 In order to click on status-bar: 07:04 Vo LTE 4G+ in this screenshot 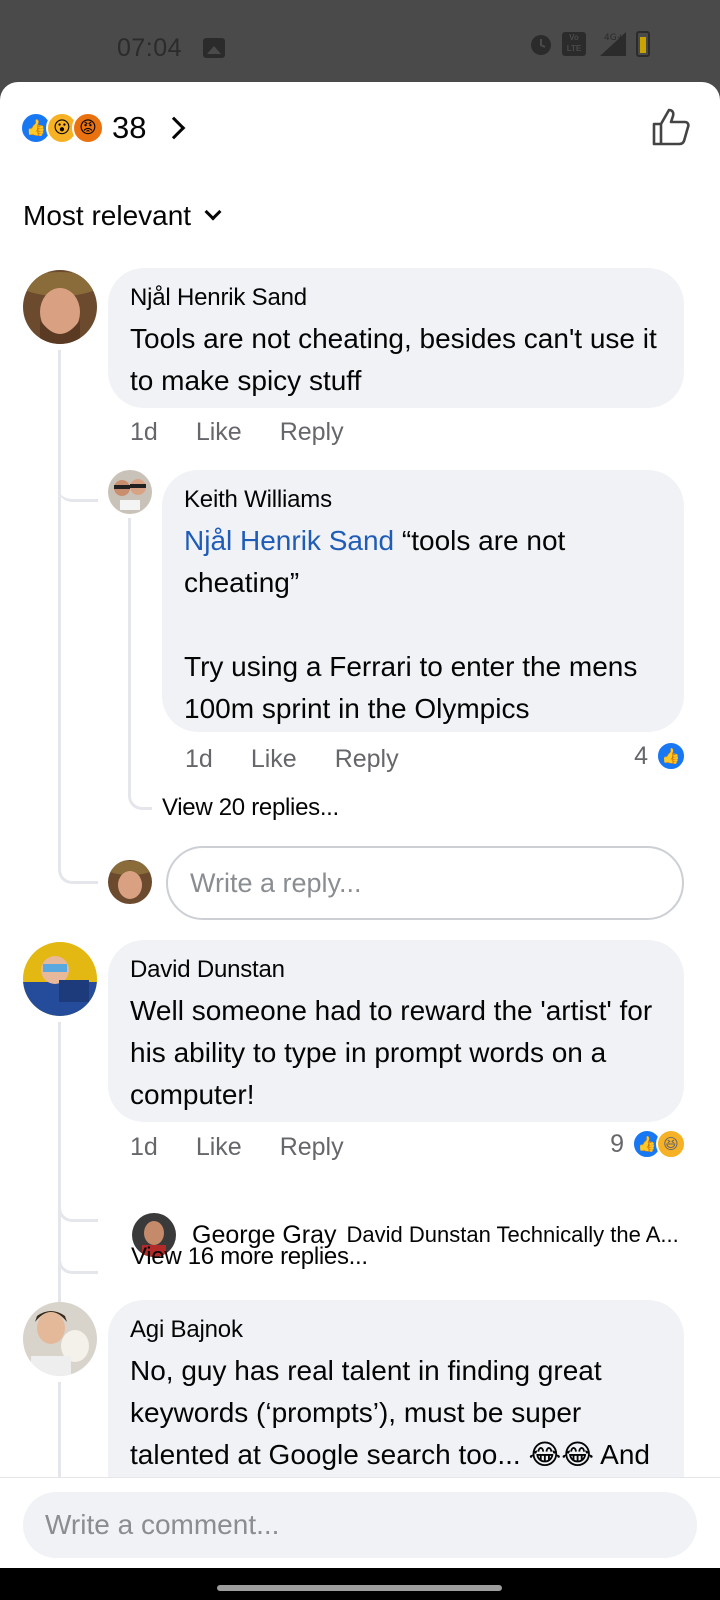, I will do `click(360, 41)`.